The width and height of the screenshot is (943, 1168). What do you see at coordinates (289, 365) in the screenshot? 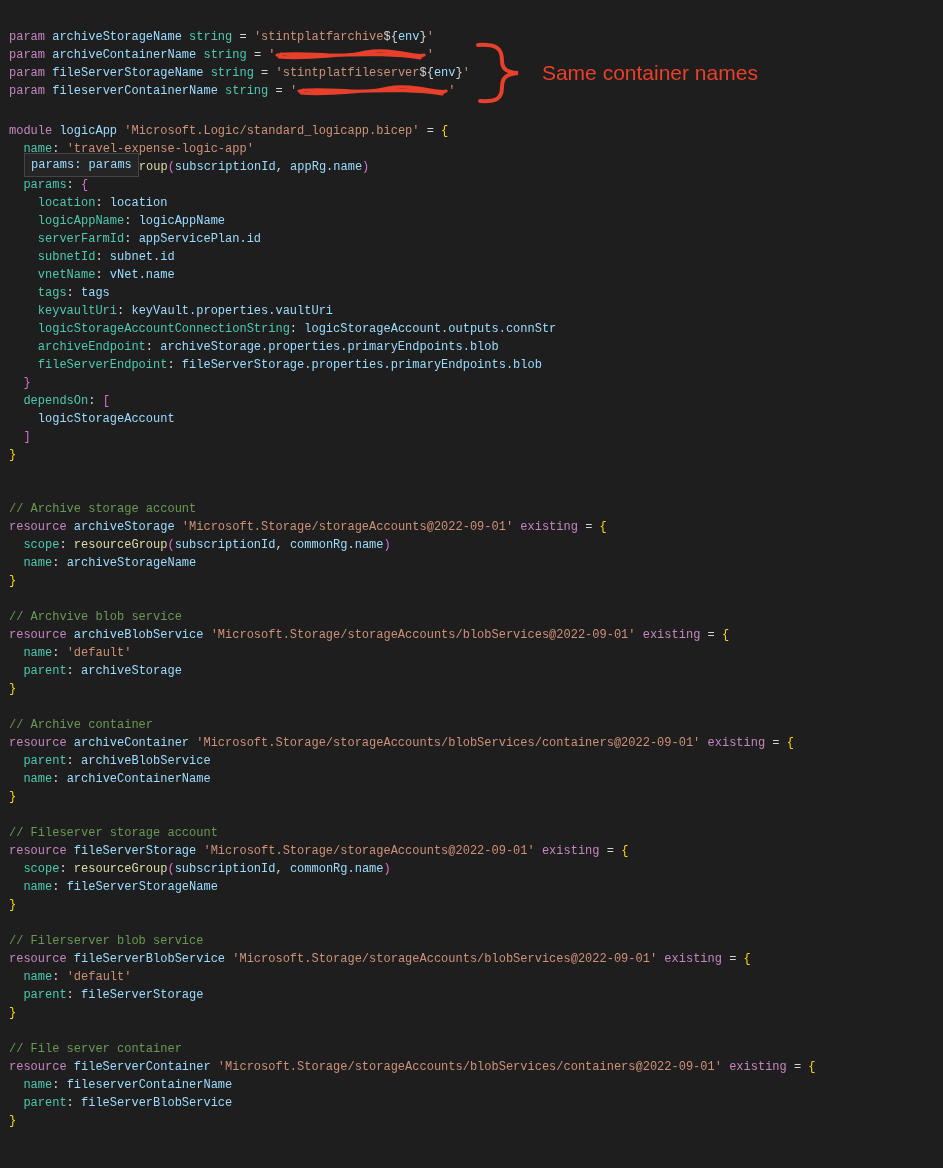
I see `code-line: fileServerEndpoint: fileServerStorage.properties.primaryEndpoints.blob` at bounding box center [289, 365].